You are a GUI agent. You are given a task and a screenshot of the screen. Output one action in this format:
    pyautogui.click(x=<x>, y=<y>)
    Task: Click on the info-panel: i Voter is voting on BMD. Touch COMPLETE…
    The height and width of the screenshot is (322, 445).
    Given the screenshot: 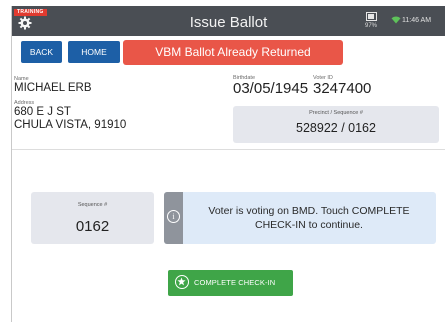 What is the action you would take?
    pyautogui.click(x=300, y=218)
    